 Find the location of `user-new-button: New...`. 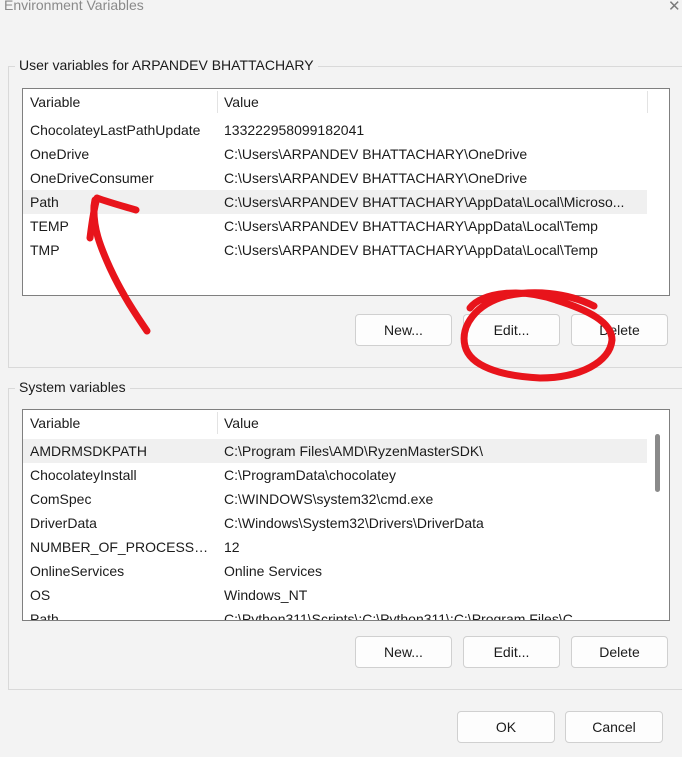

user-new-button: New... is located at coordinates (403, 330).